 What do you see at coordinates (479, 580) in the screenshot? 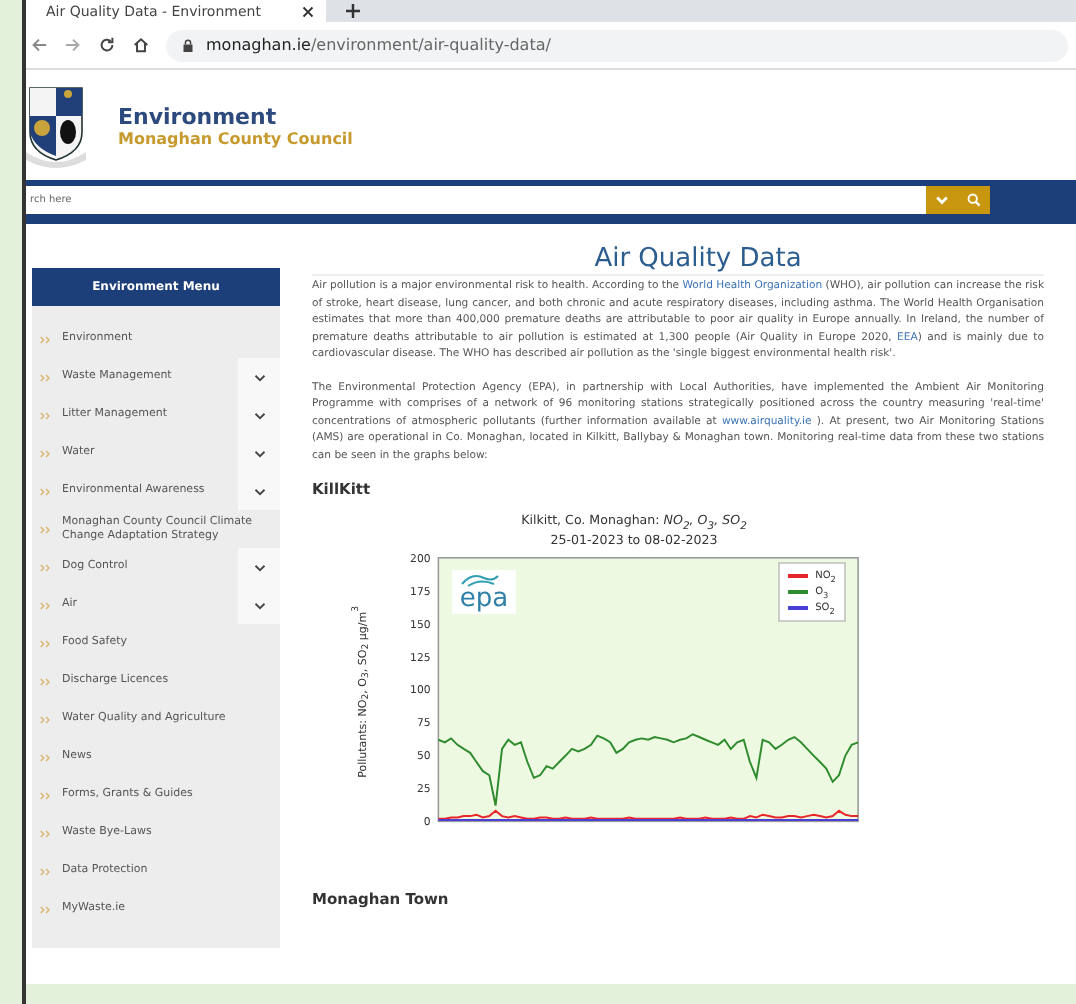
I see `wave-icon` at bounding box center [479, 580].